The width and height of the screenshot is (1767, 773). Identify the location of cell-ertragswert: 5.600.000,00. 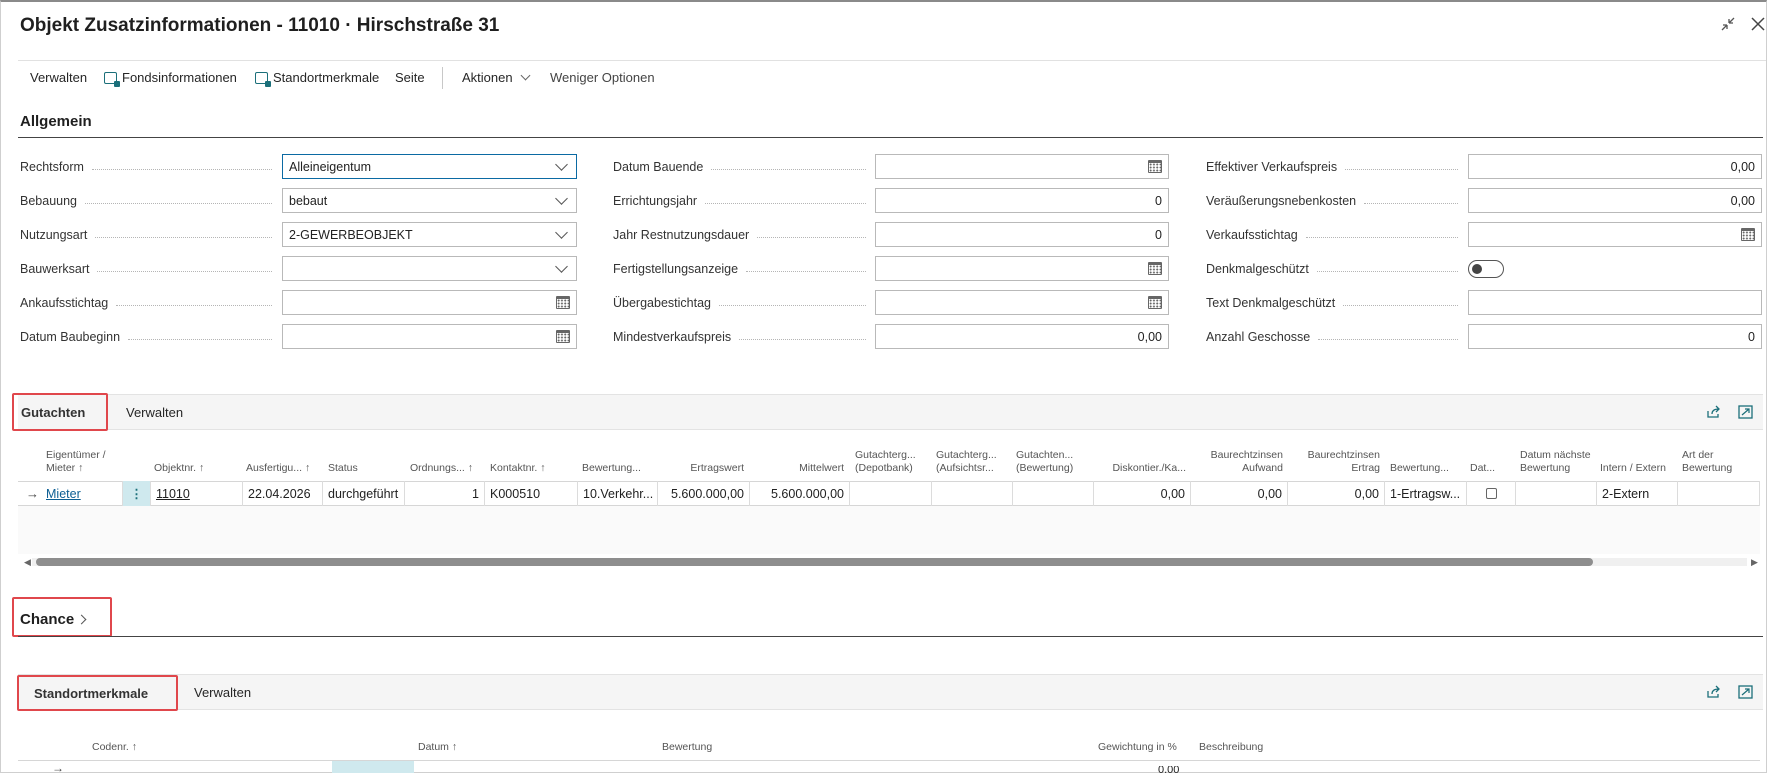
(704, 493).